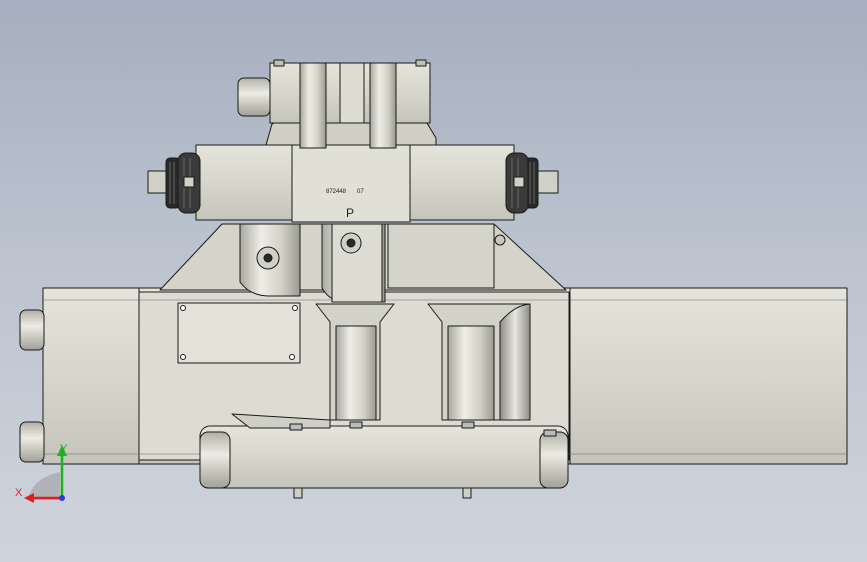 This screenshot has width=867, height=562. Describe the element at coordinates (32, 330) in the screenshot. I see `left-port-boss-upper` at that location.